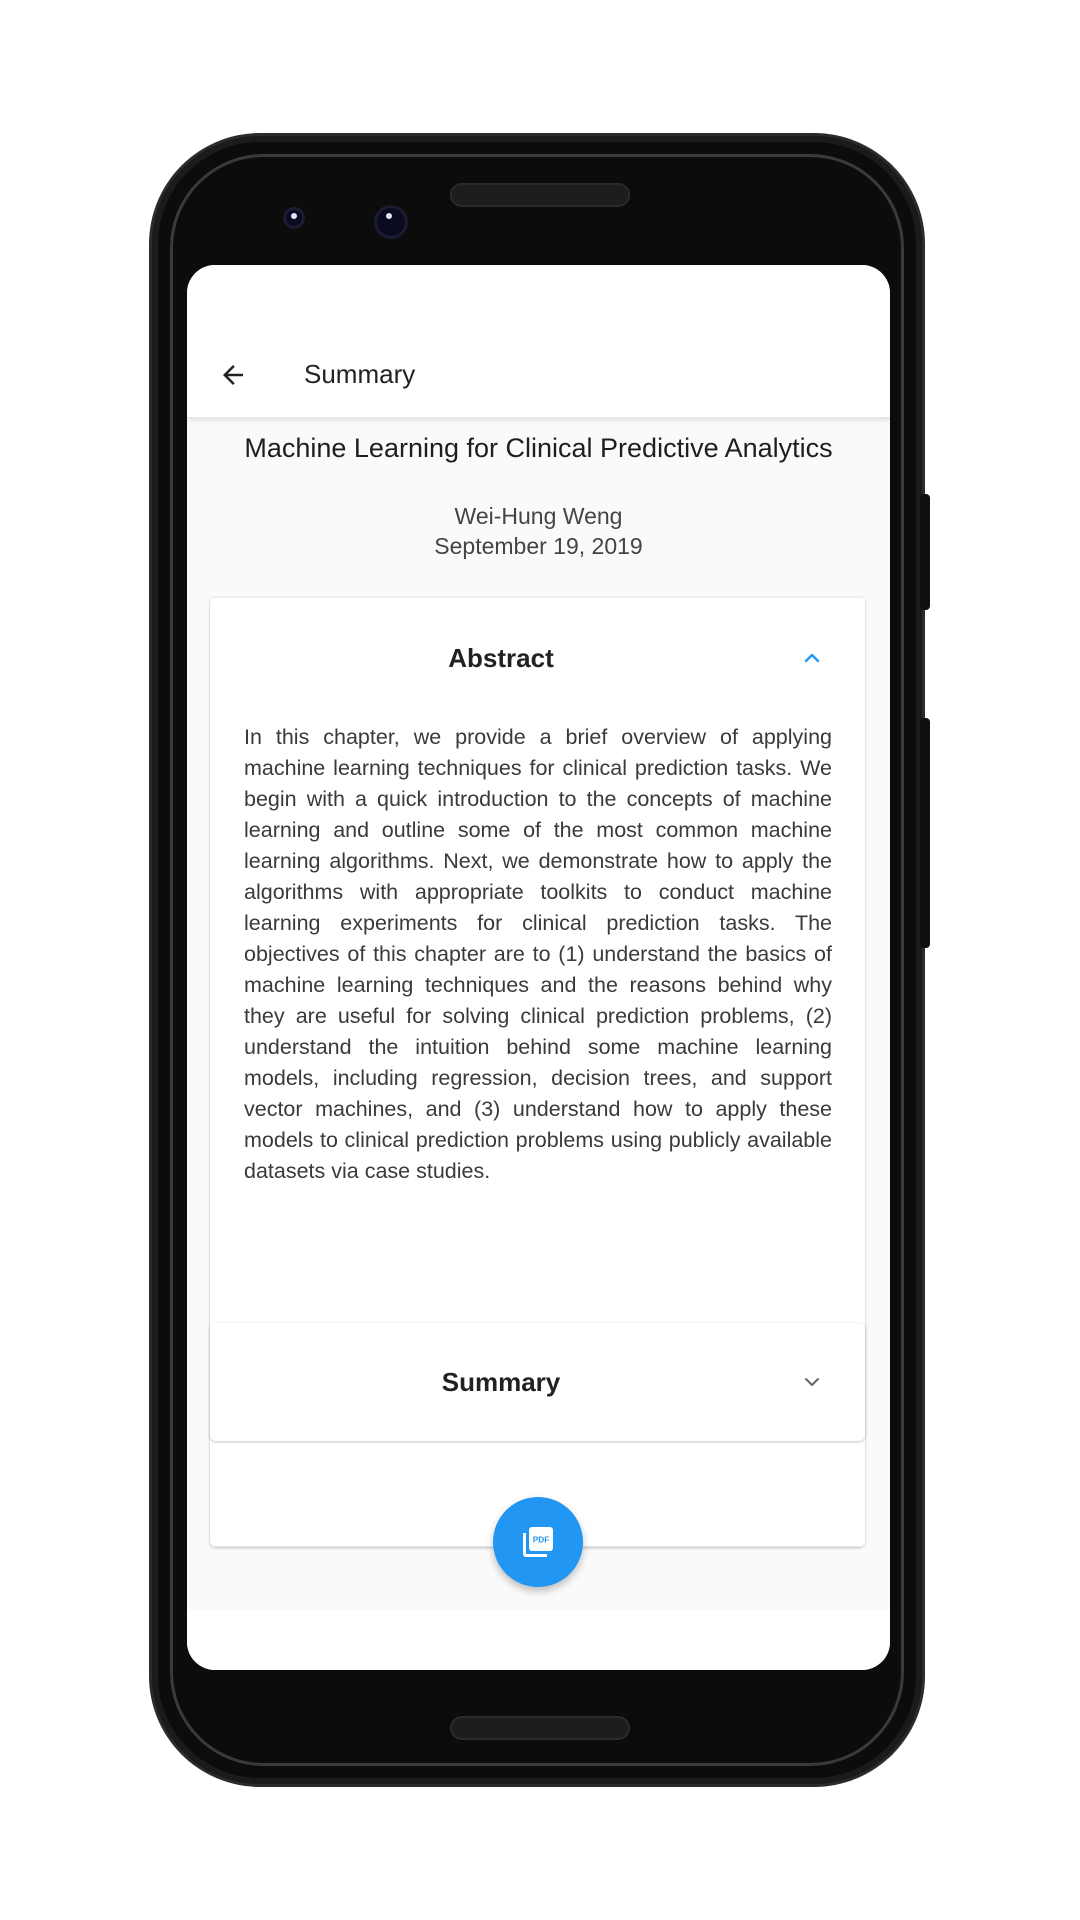 The height and width of the screenshot is (1920, 1080). What do you see at coordinates (501, 658) in the screenshot?
I see `abstract-header: Abstract` at bounding box center [501, 658].